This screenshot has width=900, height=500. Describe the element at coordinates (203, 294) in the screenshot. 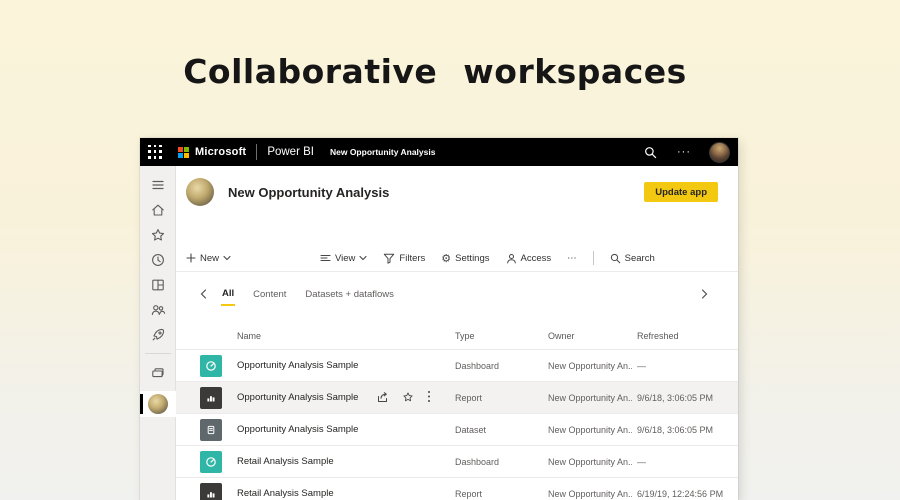

I see `tabs-scroll-left-icon` at that location.